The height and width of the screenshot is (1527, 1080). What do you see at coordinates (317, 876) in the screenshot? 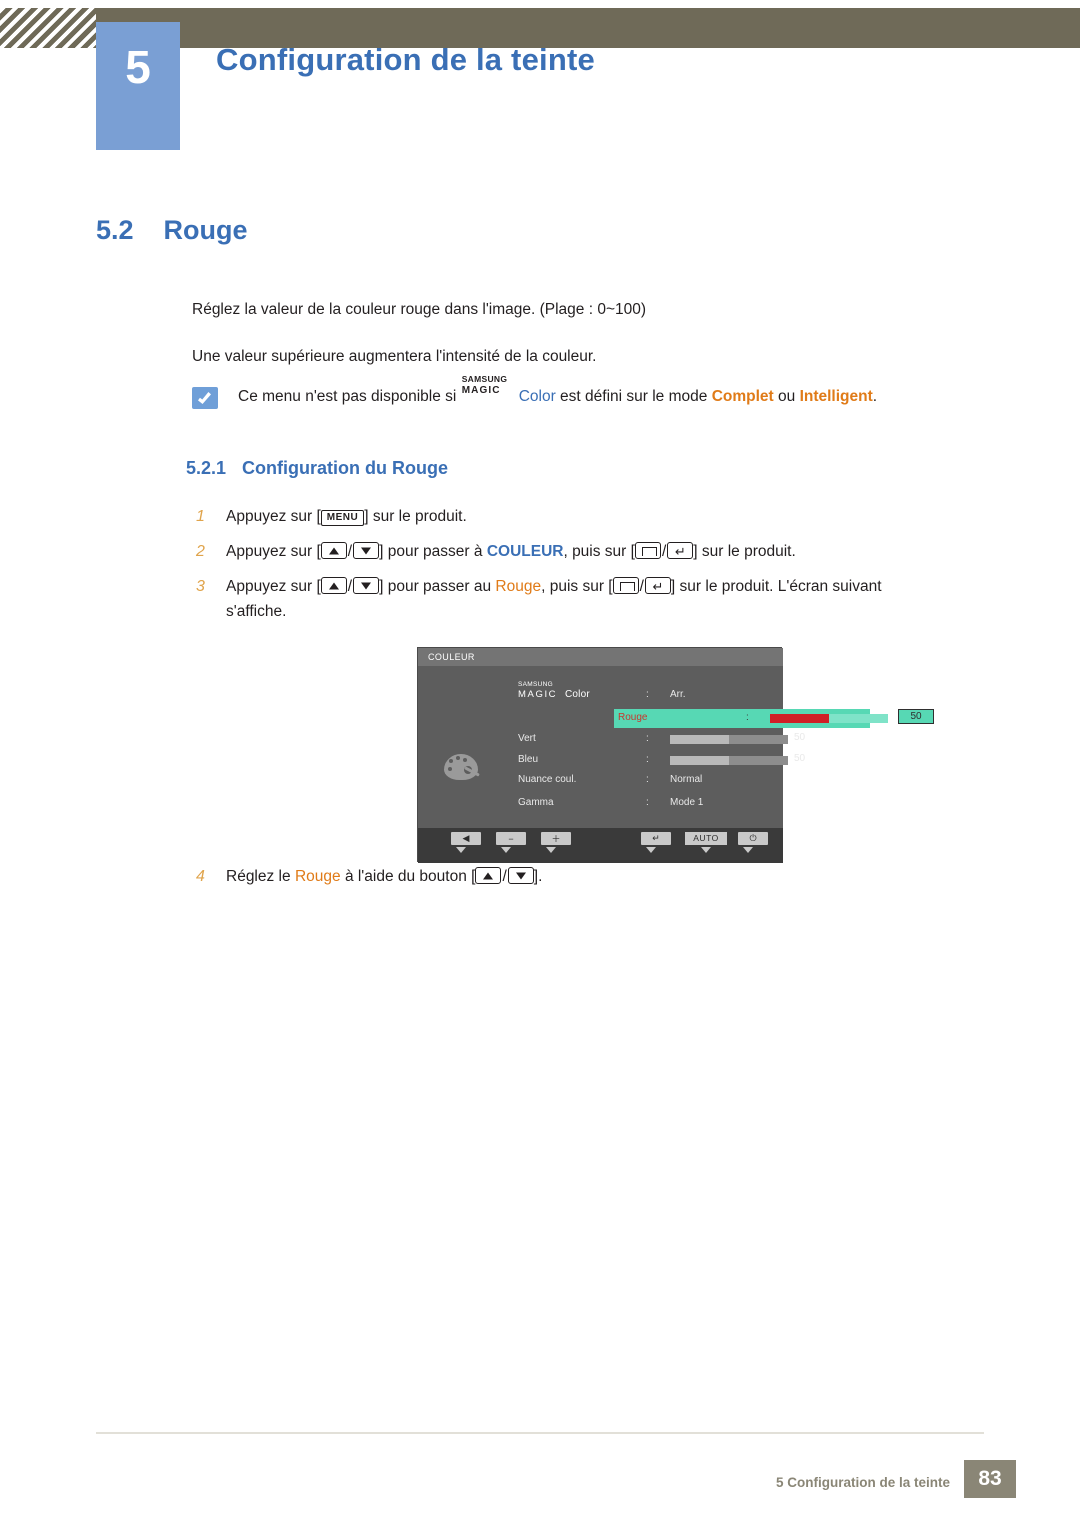
I see `step-4-target: Rouge` at bounding box center [317, 876].